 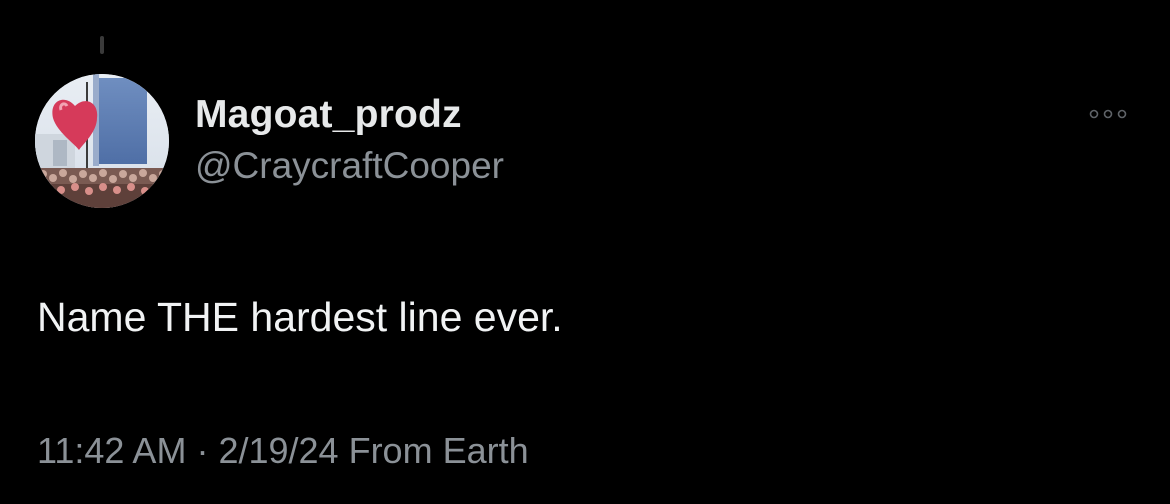 I want to click on tweet-date: 2/19/24, so click(x=278, y=450).